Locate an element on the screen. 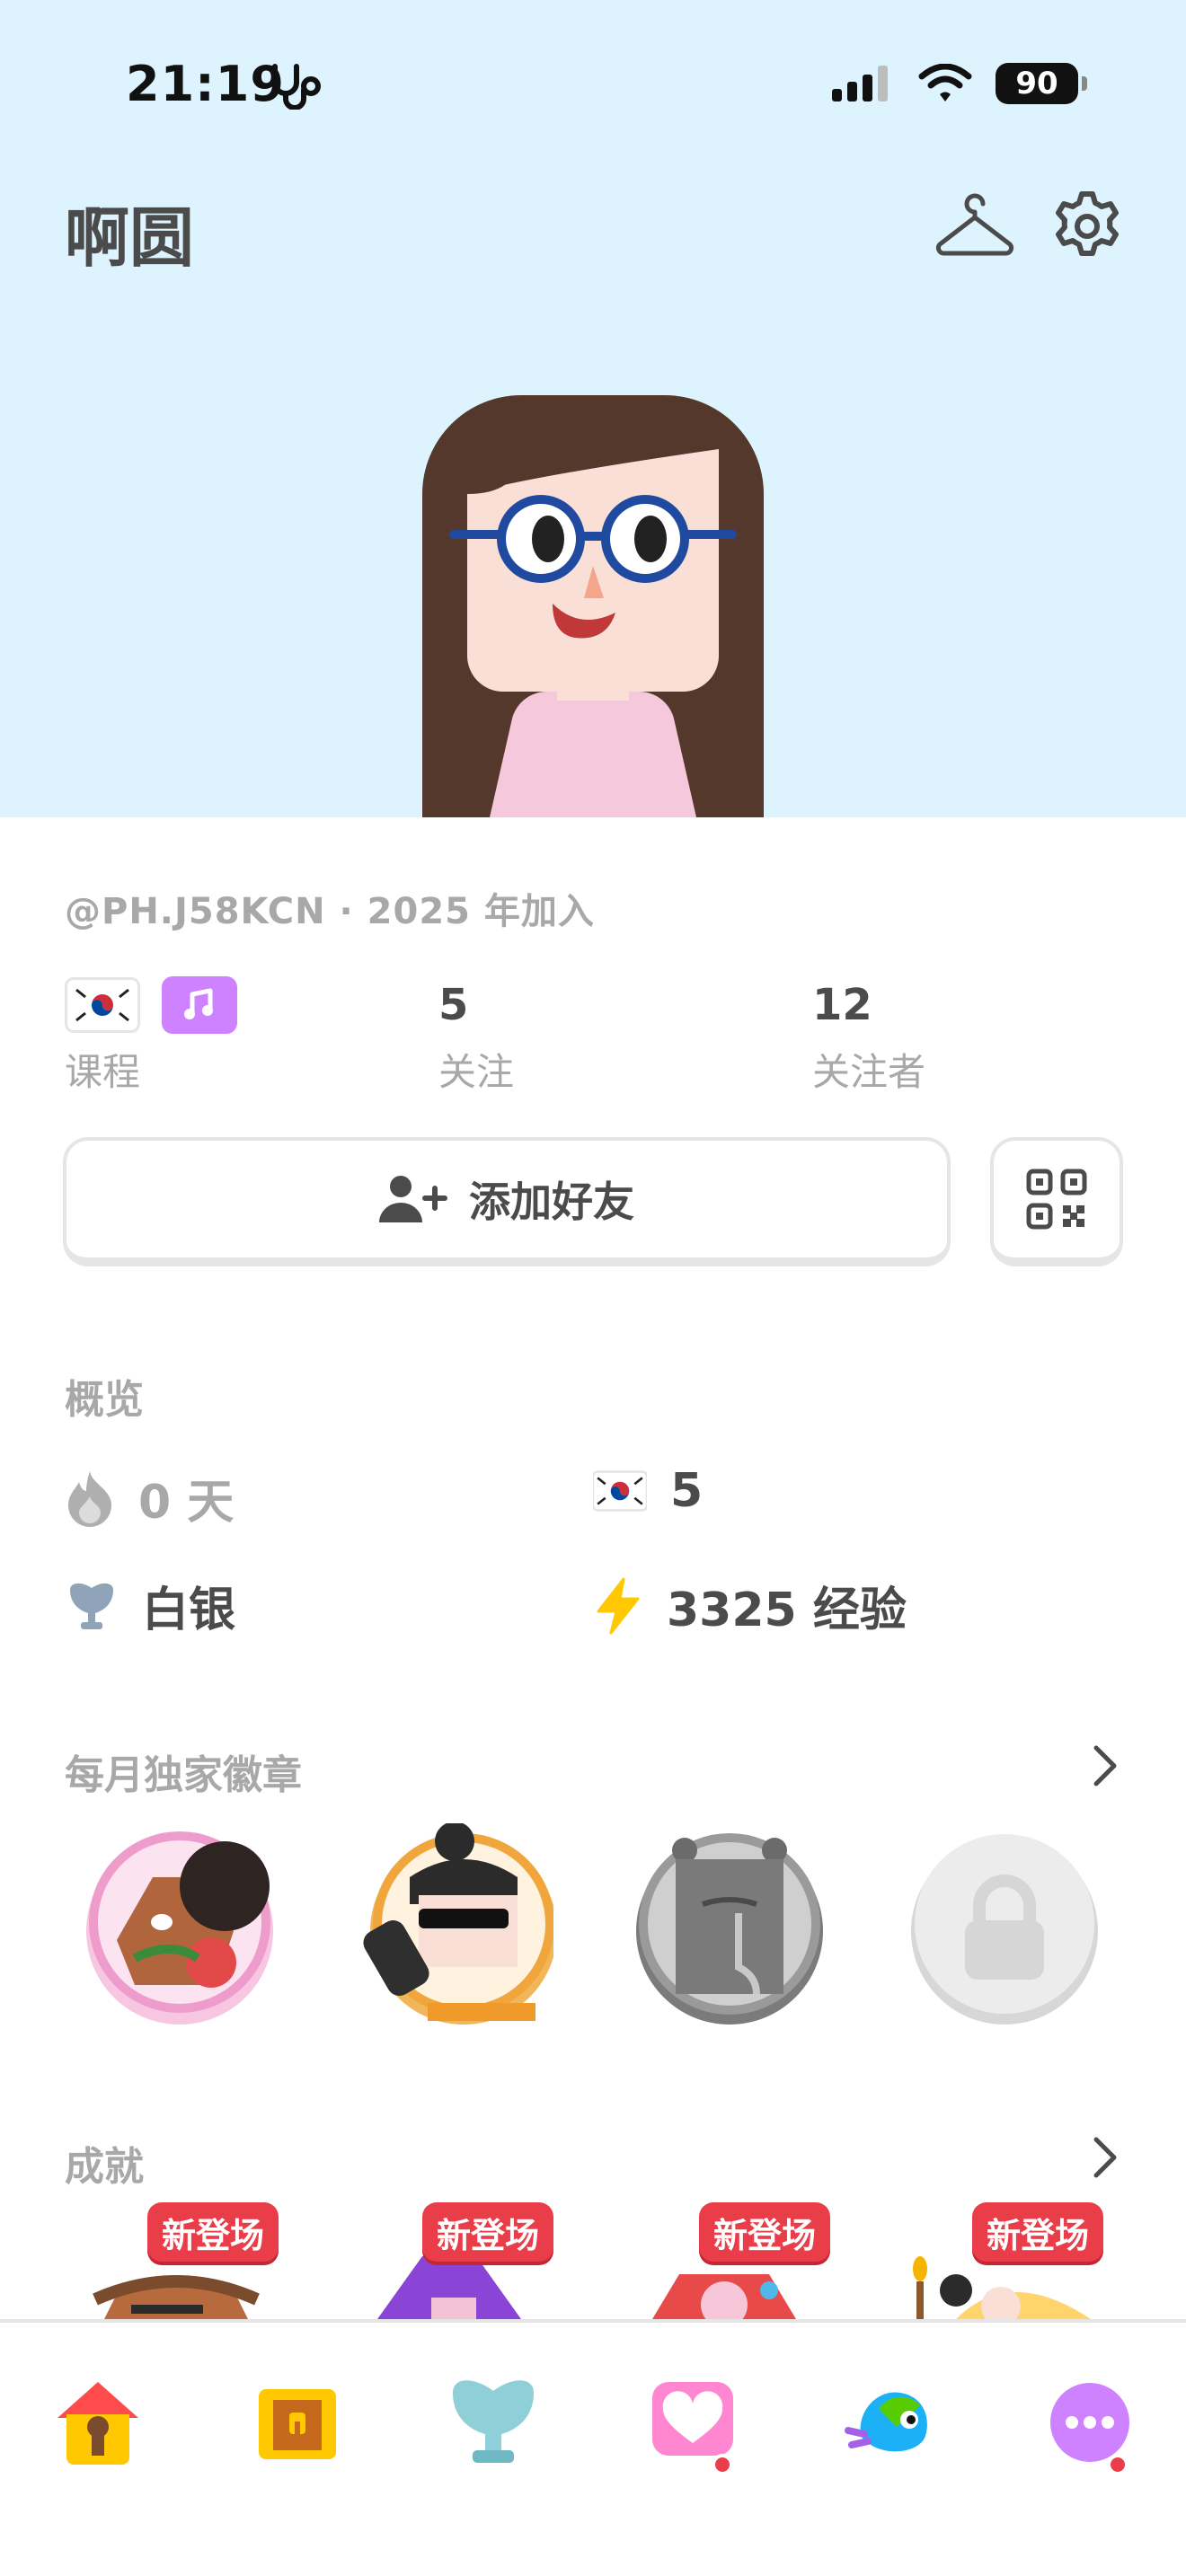 This screenshot has height=2576, width=1186. badge-cowboy is located at coordinates (180, 1926).